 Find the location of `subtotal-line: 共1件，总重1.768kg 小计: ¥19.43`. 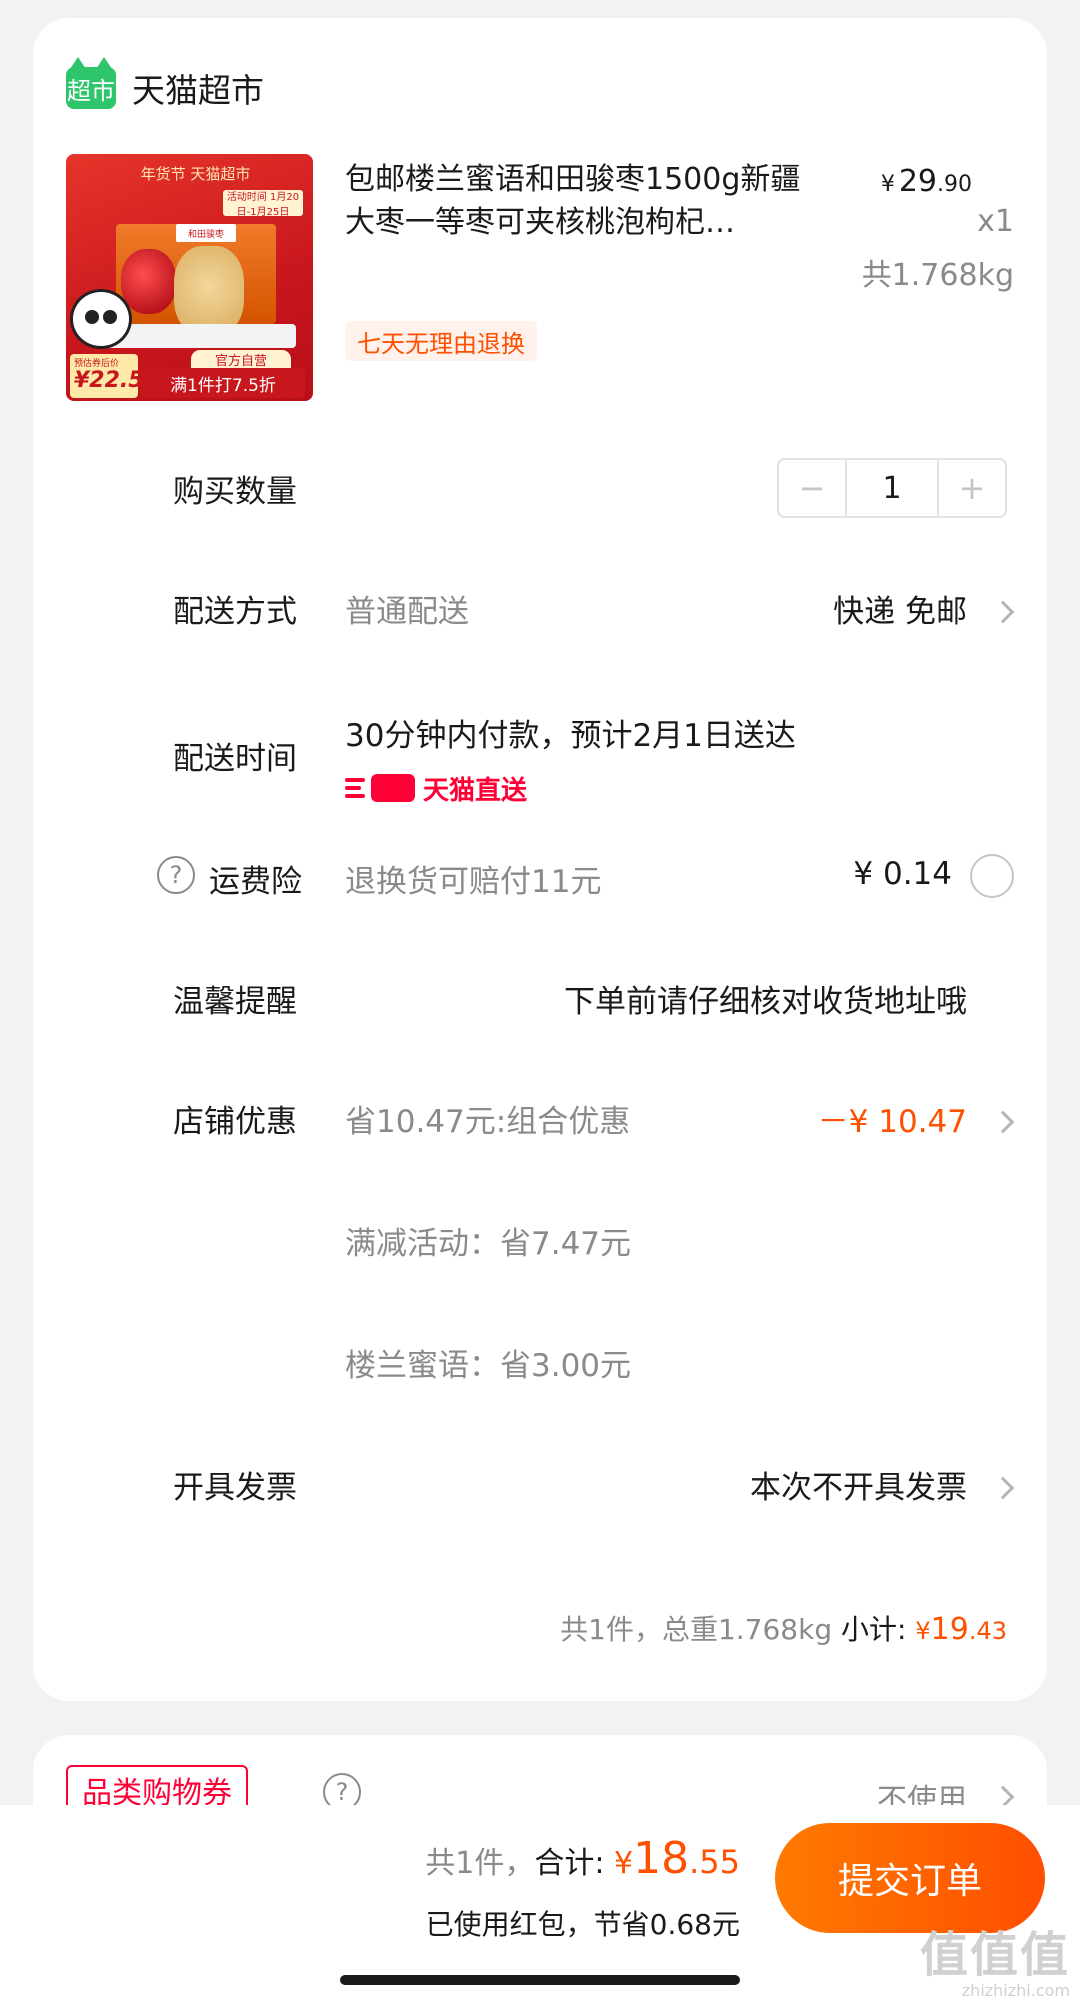

subtotal-line: 共1件，总重1.768kg 小计: ¥19.43 is located at coordinates (783, 1628).